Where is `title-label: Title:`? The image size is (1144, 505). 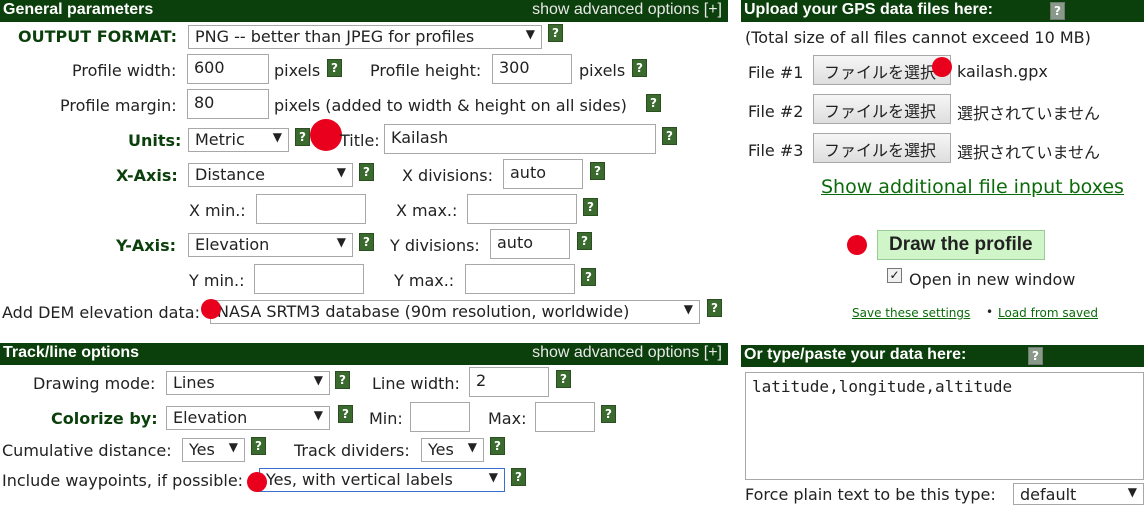 title-label: Title: is located at coordinates (360, 140).